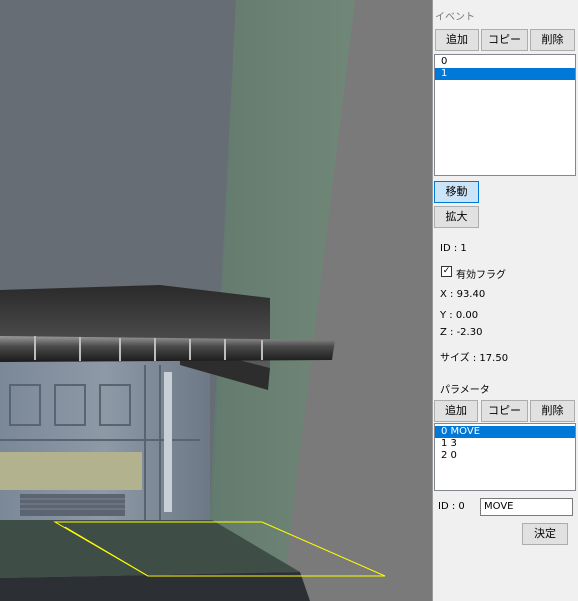 The width and height of the screenshot is (578, 601). What do you see at coordinates (465, 390) in the screenshot?
I see `param-panel-title: パラメータ` at bounding box center [465, 390].